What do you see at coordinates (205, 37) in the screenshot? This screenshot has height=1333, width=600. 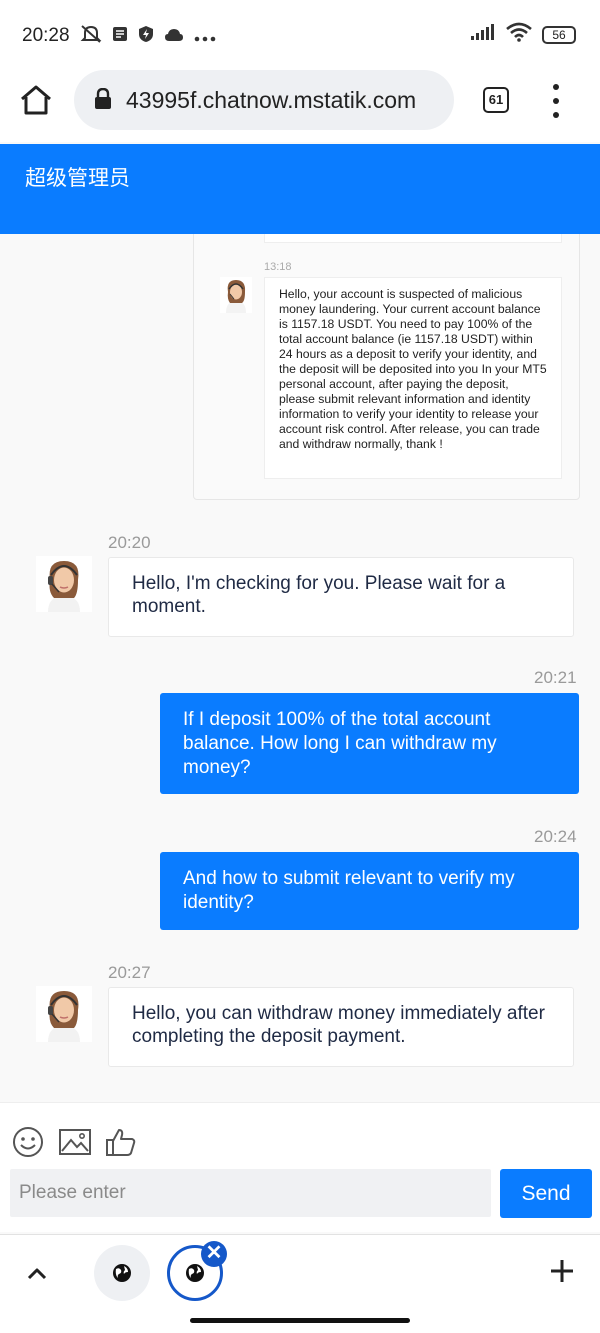 I see `more-dots-icon` at bounding box center [205, 37].